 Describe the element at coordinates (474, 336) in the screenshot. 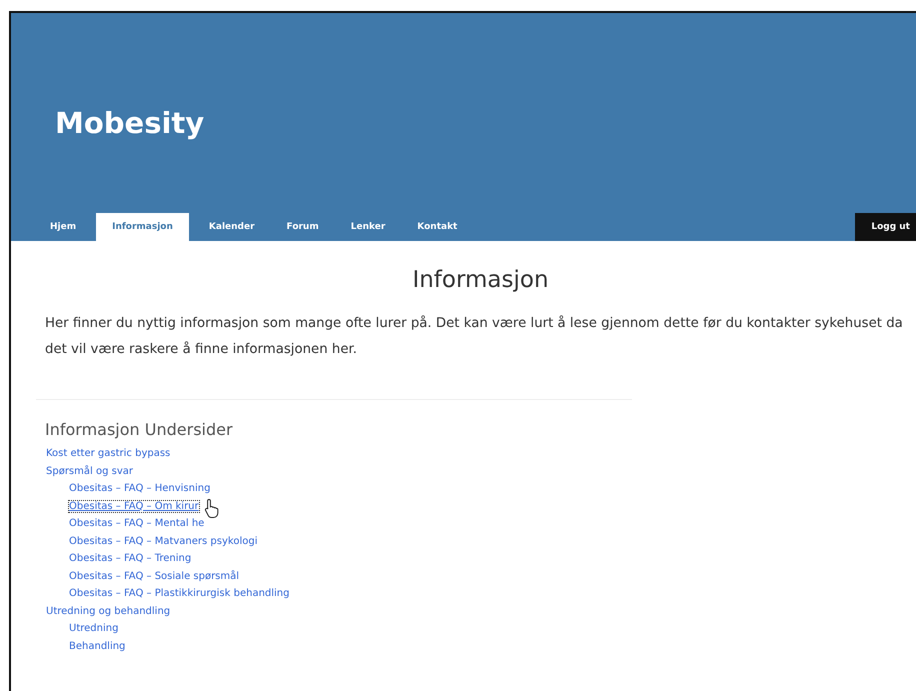

I see `intro-paragraph: Her finner du nyttig informasjon som mange ofte lurer på. Det kan være lurt å lese gjennom dette før du kontakter sykehuset da det vil være raskere å finne informasjonen her.` at that location.